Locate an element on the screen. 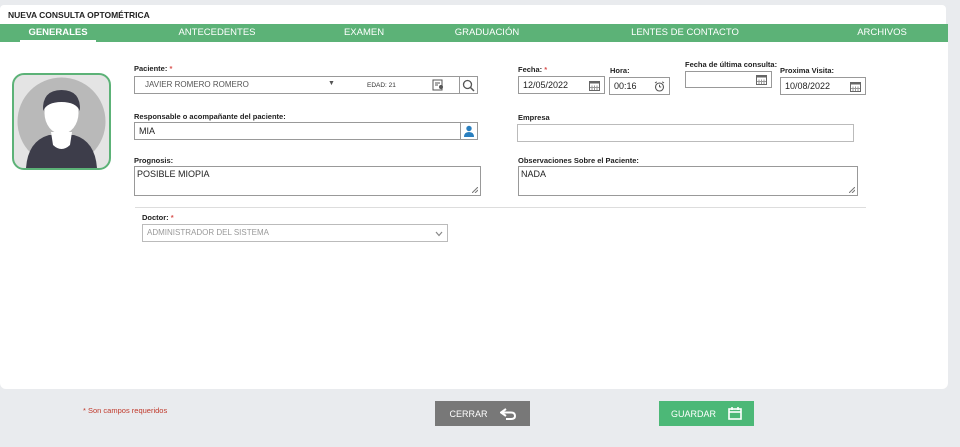  proxima-visita-input: 10/08/2022 is located at coordinates (823, 86).